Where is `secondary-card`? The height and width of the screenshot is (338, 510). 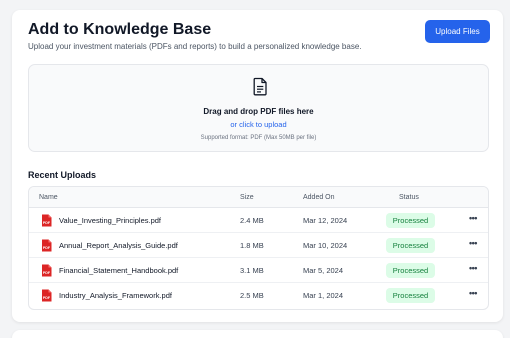
secondary-card is located at coordinates (257, 334).